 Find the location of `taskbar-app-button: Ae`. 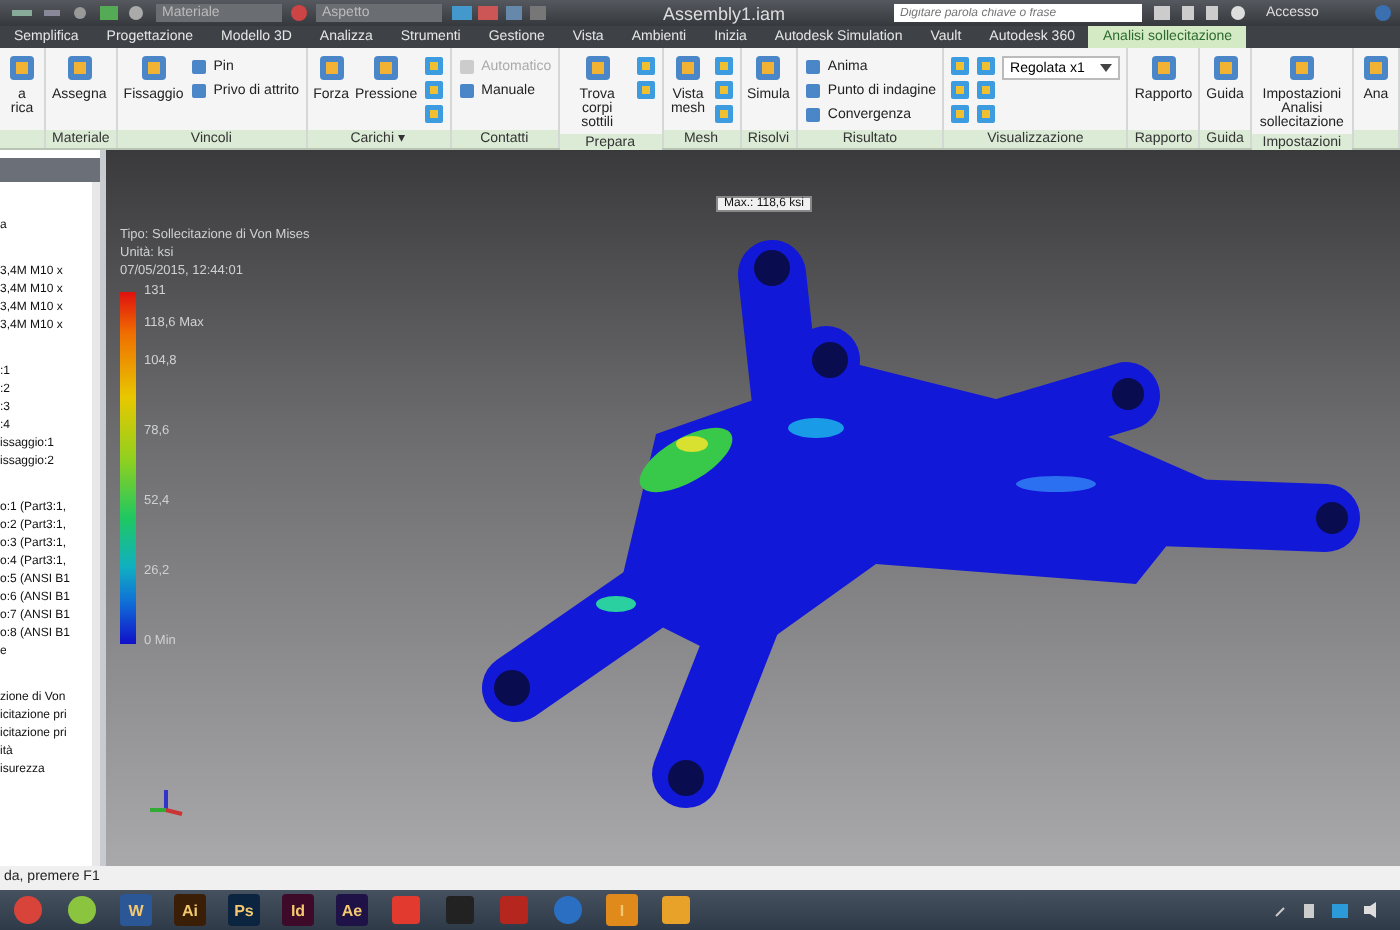

taskbar-app-button: Ae is located at coordinates (352, 910).